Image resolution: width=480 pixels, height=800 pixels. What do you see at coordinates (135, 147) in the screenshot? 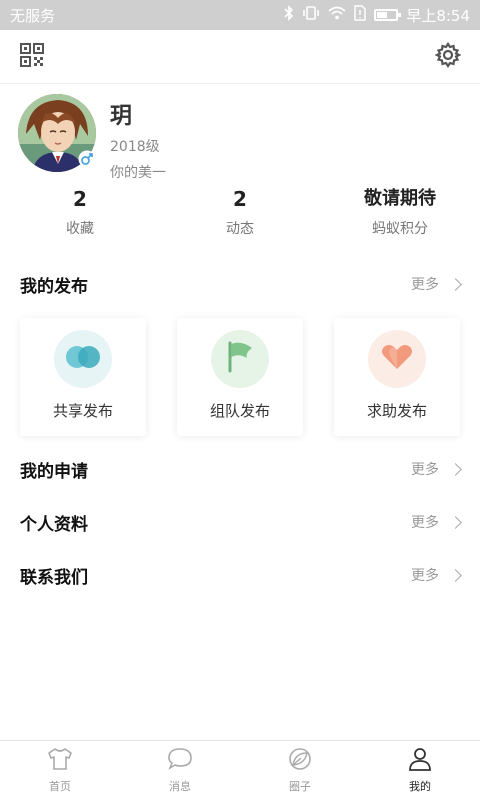
I see `user-grade: 2018级` at bounding box center [135, 147].